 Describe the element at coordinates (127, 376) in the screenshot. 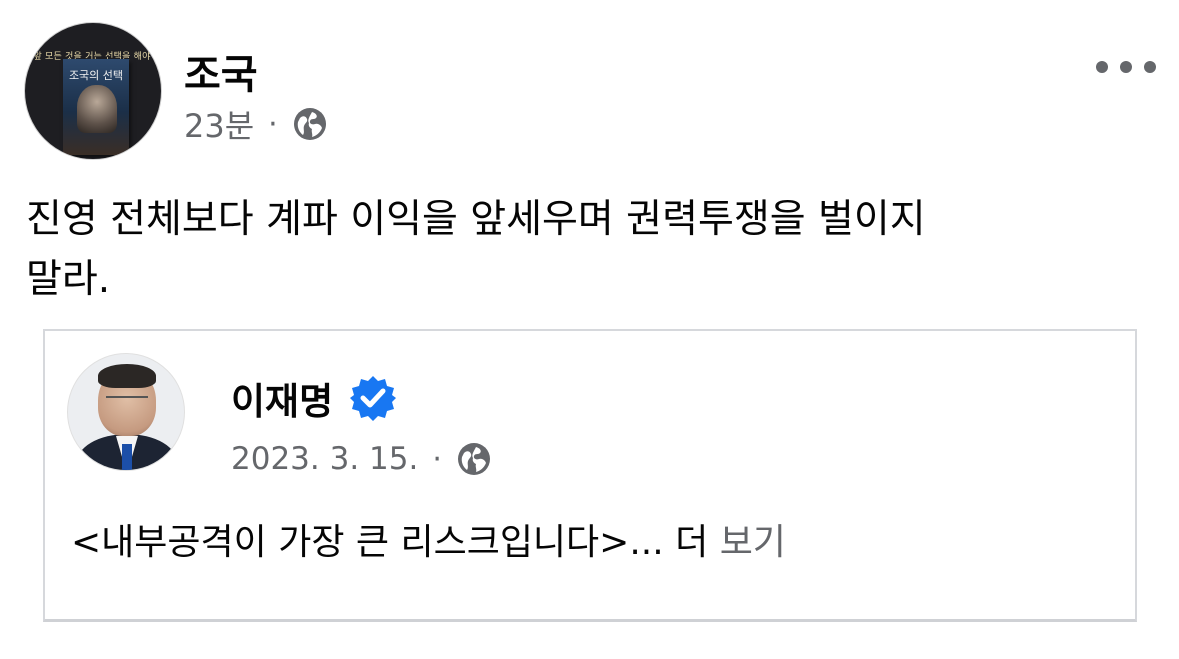

I see `avatar-hair` at that location.